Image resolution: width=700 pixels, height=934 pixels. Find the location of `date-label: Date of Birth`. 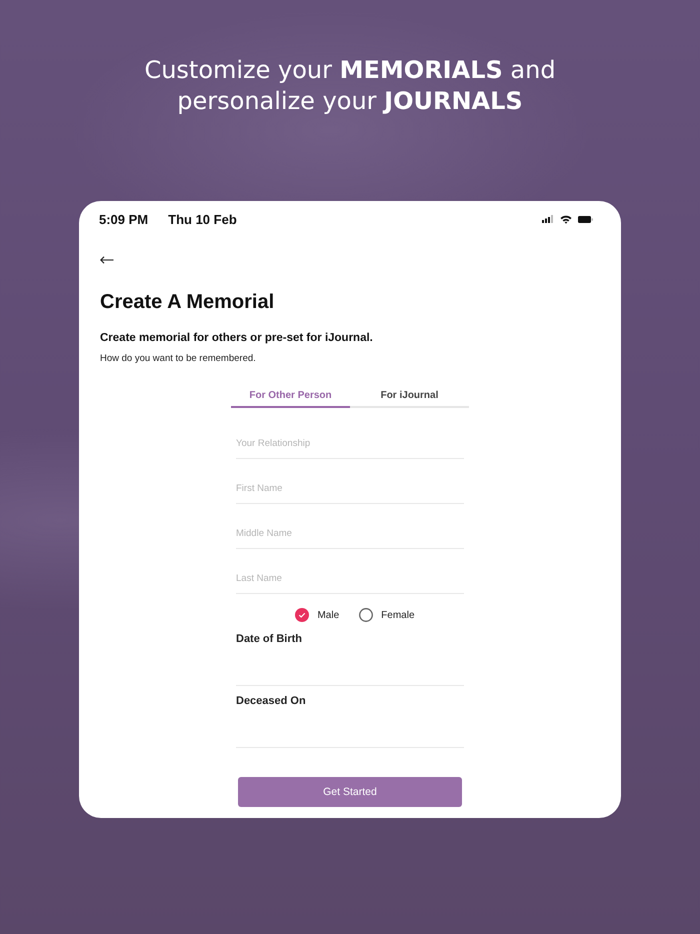

date-label: Date of Birth is located at coordinates (269, 639).